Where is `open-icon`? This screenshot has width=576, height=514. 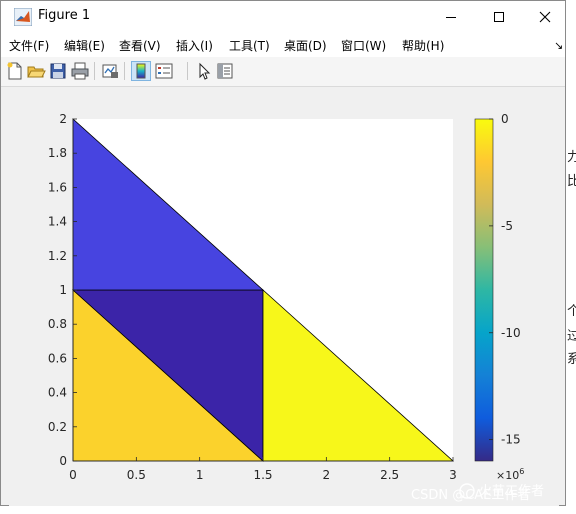
open-icon is located at coordinates (36, 72).